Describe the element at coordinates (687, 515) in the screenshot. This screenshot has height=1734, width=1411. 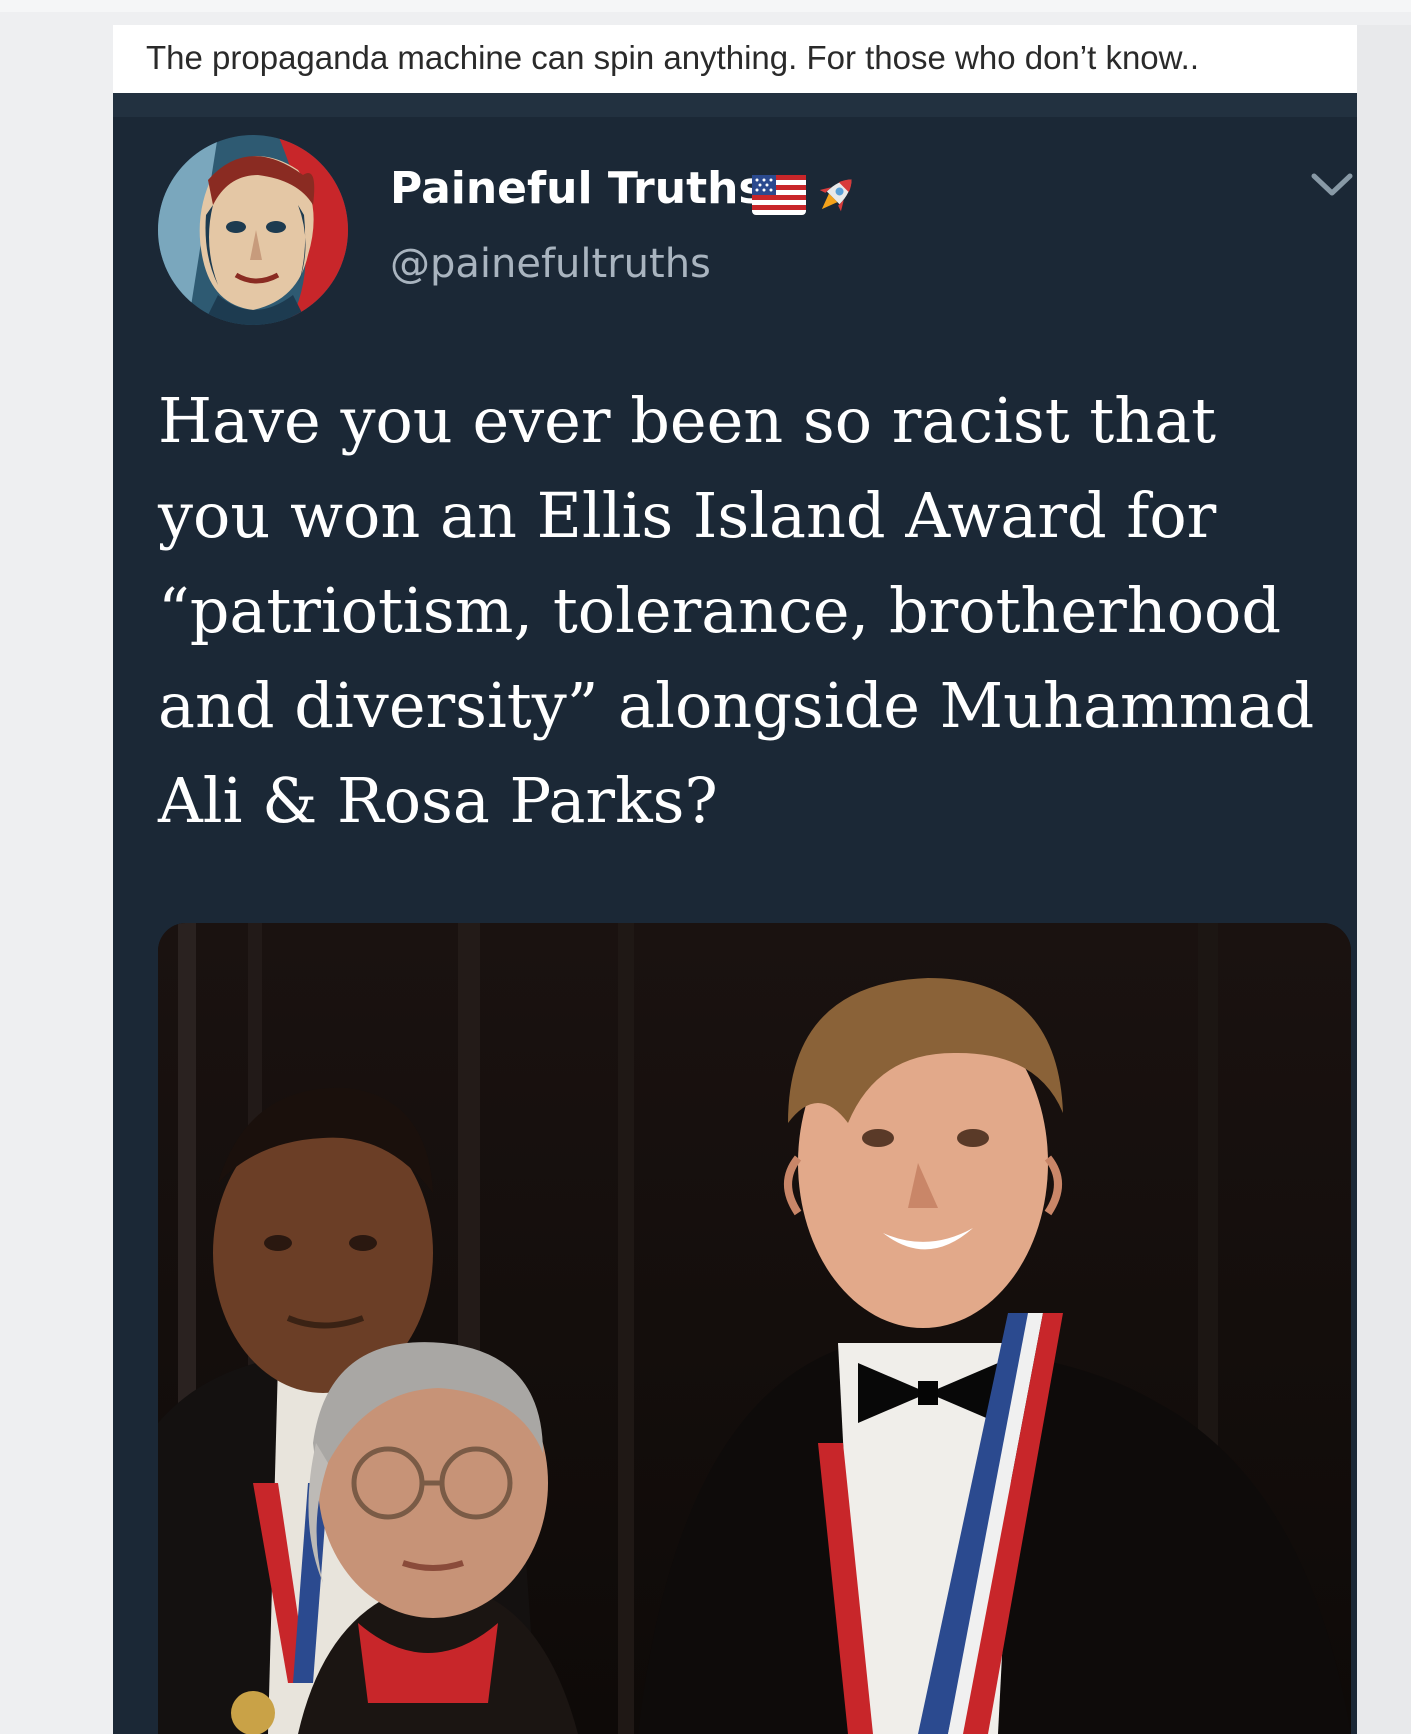
I see `tweet-text-line: you won an Ellis Island Award for` at that location.